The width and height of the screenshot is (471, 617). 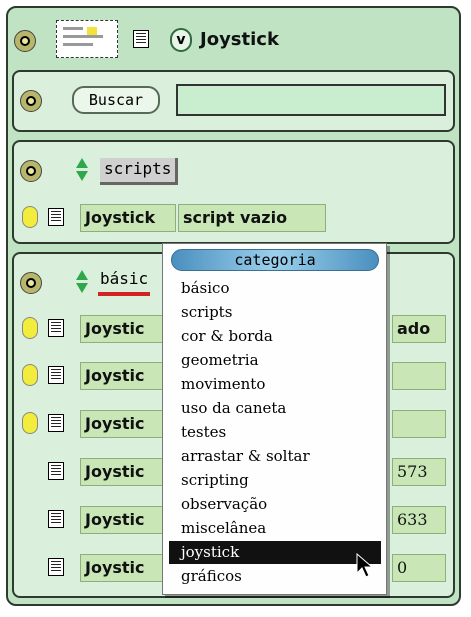 I want to click on search-button: Buscar, so click(x=116, y=100).